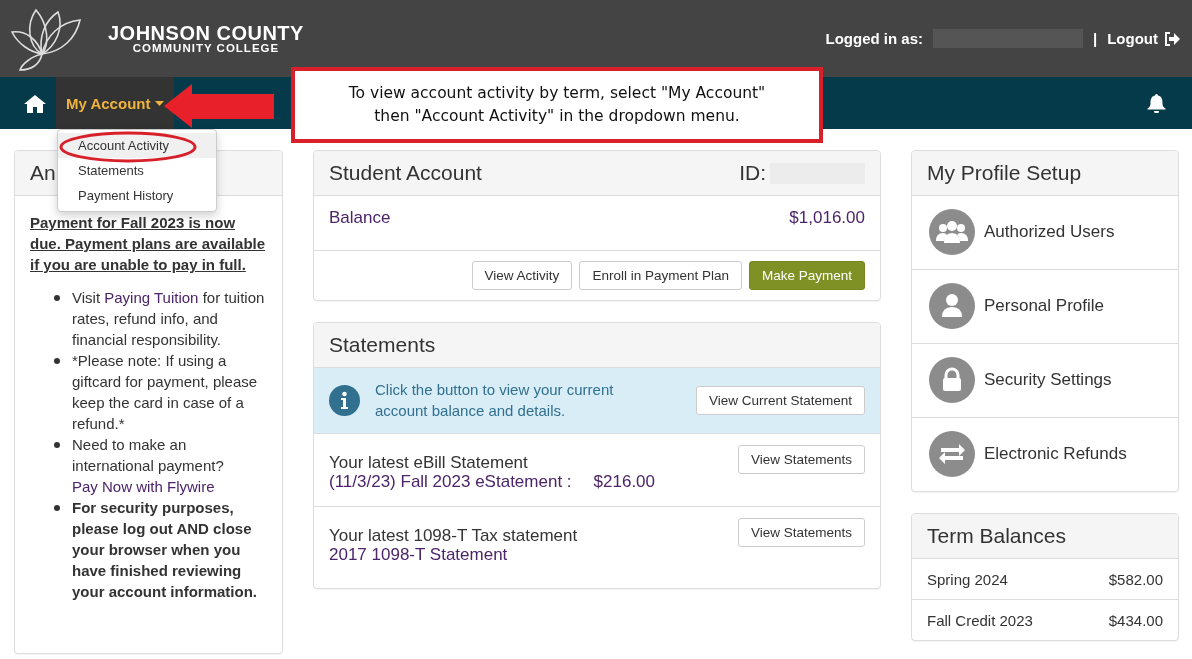  What do you see at coordinates (148, 244) in the screenshot?
I see `payment-due-notice: Payment for Fall 2023 is now due. Payment plans are available if you are unable to pay in full.` at bounding box center [148, 244].